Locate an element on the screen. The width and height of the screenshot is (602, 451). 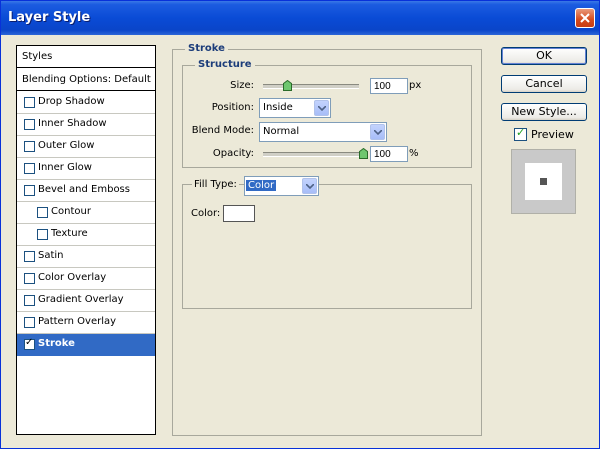
preview-swatch is located at coordinates (543, 181).